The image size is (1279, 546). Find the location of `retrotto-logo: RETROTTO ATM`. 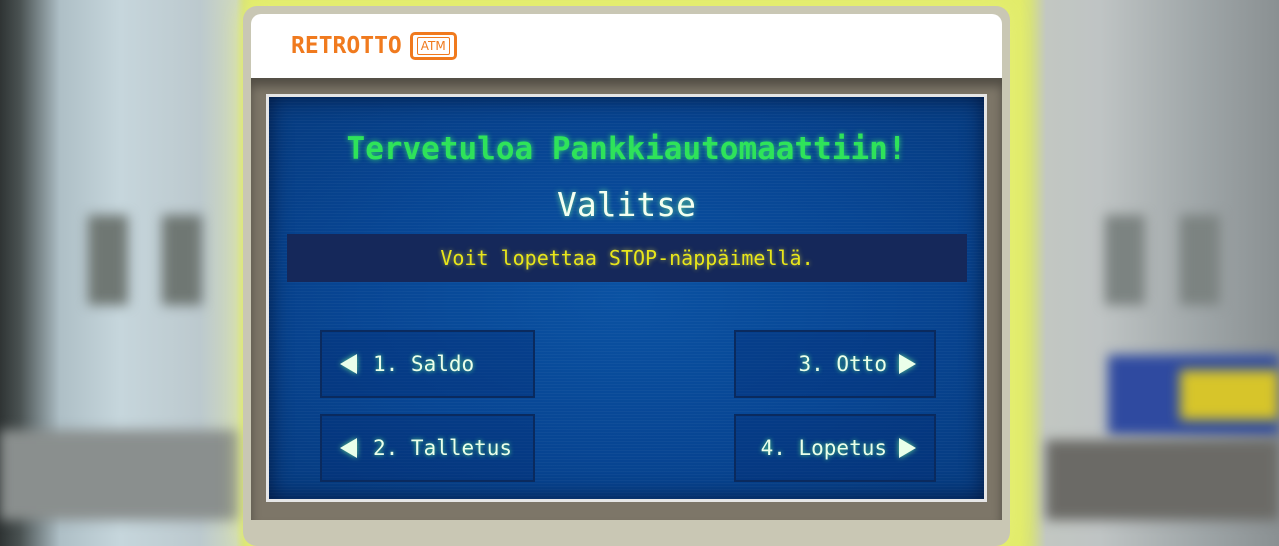

retrotto-logo: RETROTTO ATM is located at coordinates (374, 46).